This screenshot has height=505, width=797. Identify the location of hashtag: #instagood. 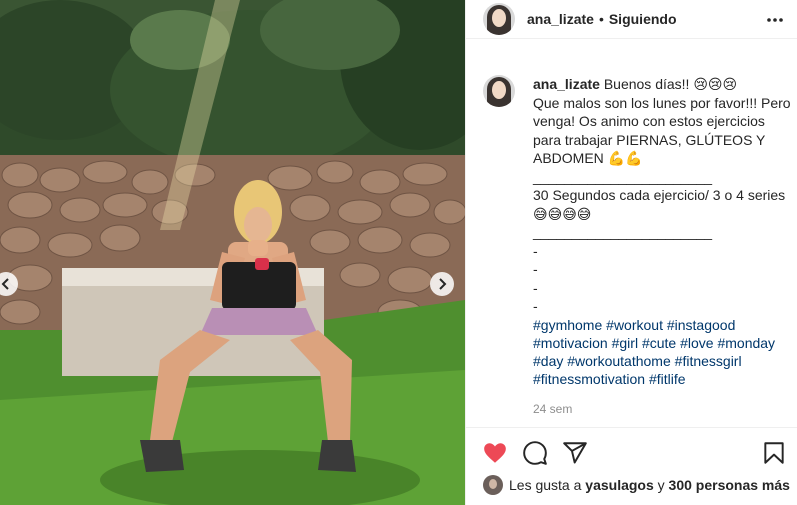
(701, 325).